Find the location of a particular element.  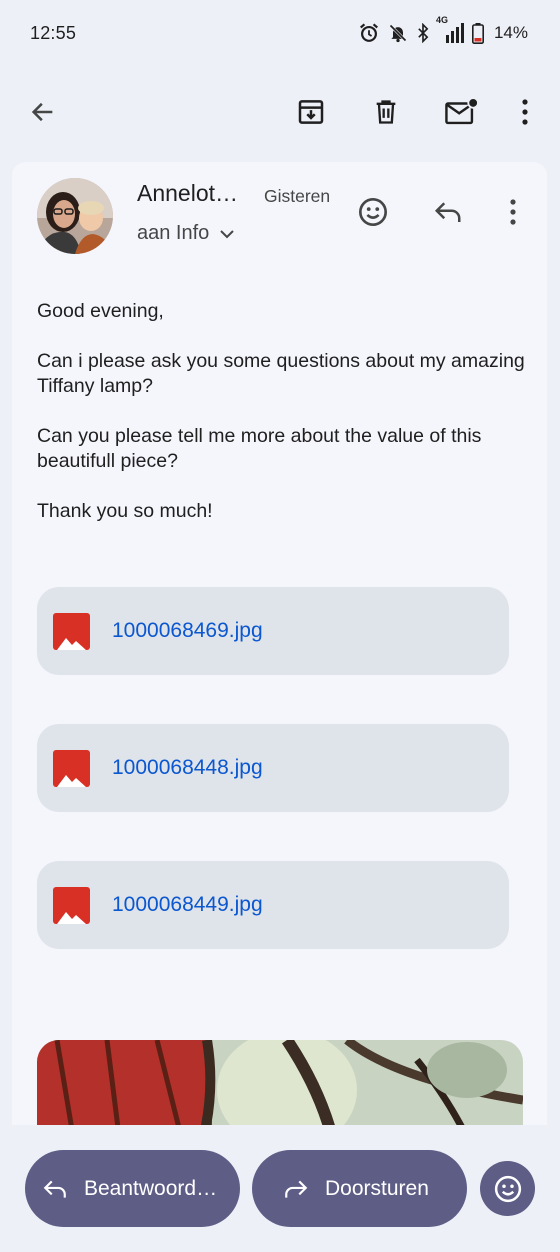

network-type: 4G is located at coordinates (441, 20).